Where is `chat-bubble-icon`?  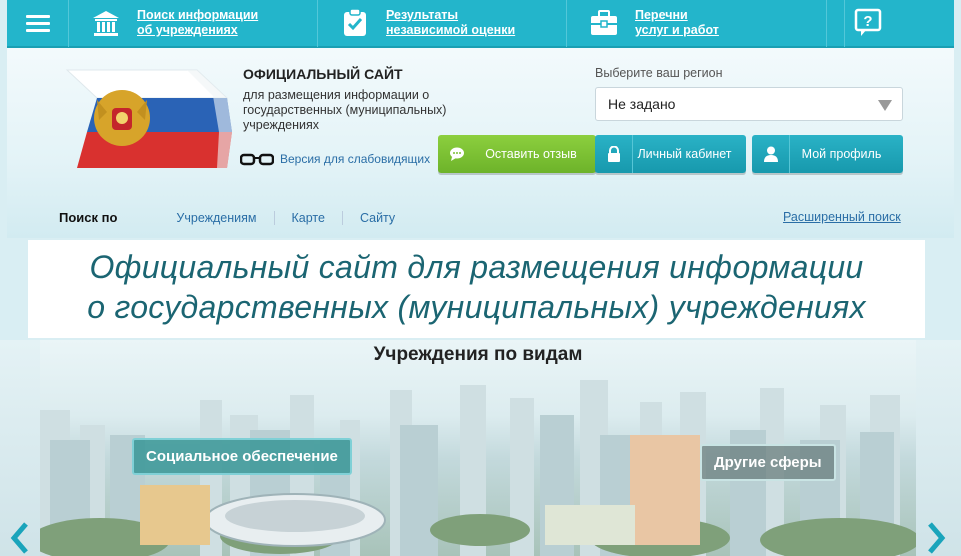 chat-bubble-icon is located at coordinates (457, 154).